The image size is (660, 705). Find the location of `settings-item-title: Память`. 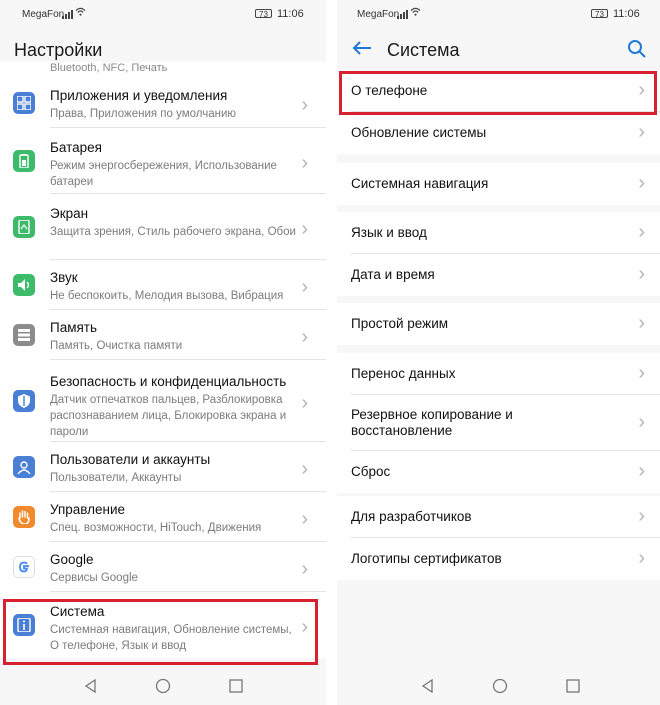

settings-item-title: Память is located at coordinates (74, 327).